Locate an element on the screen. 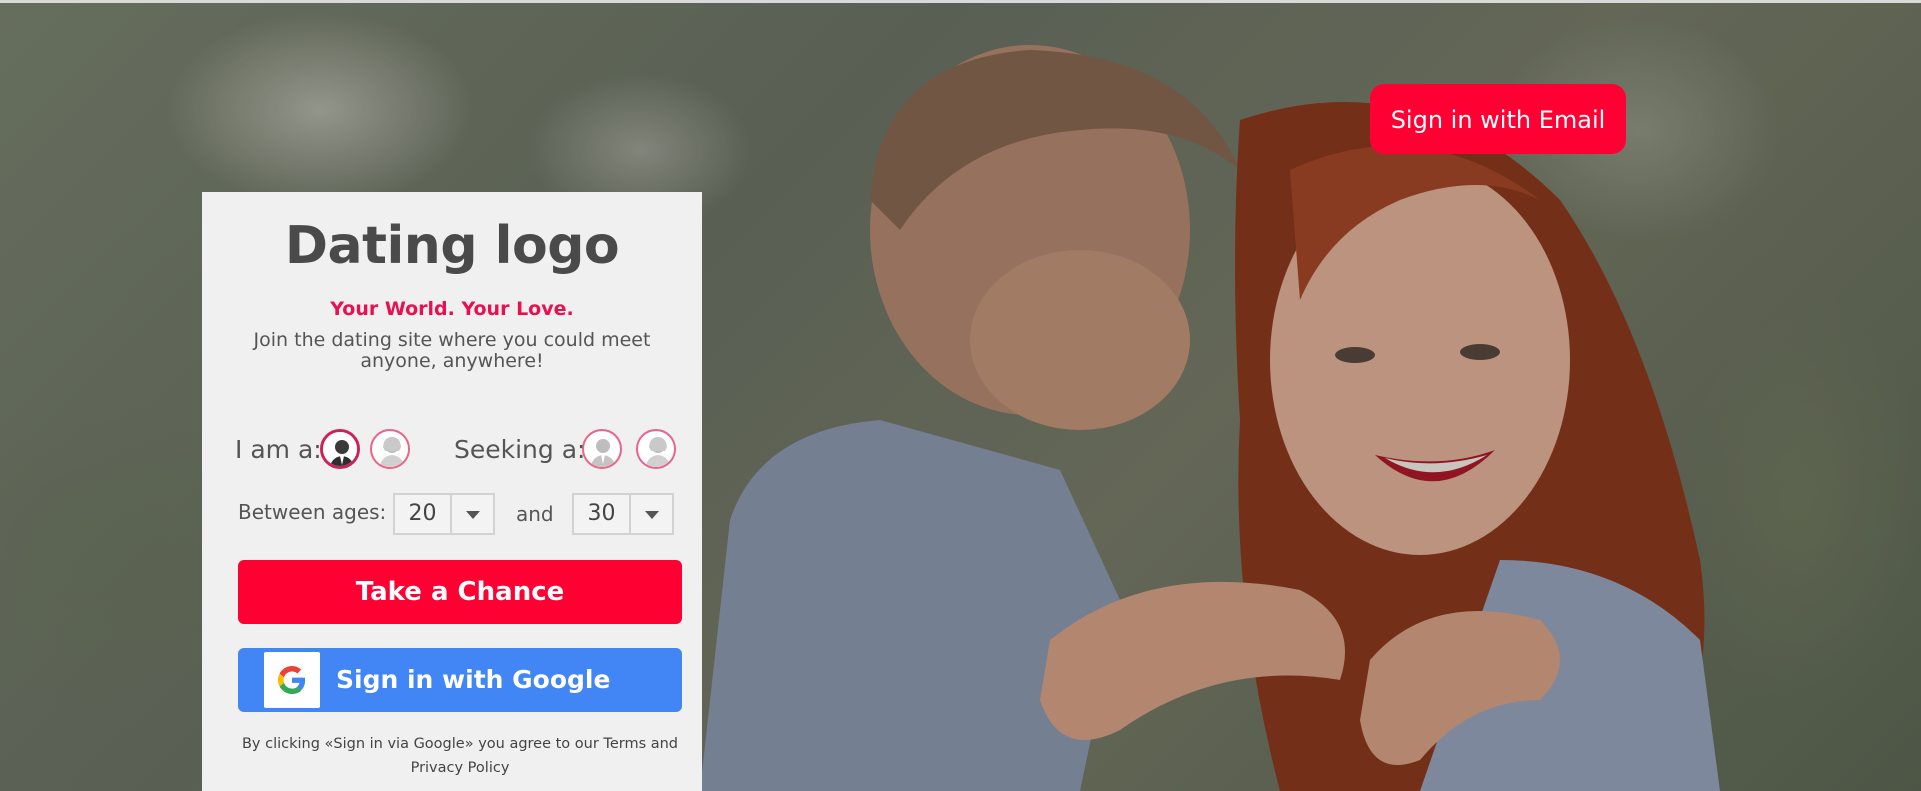 Image resolution: width=1921 pixels, height=791 pixels. and-label: and is located at coordinates (535, 514).